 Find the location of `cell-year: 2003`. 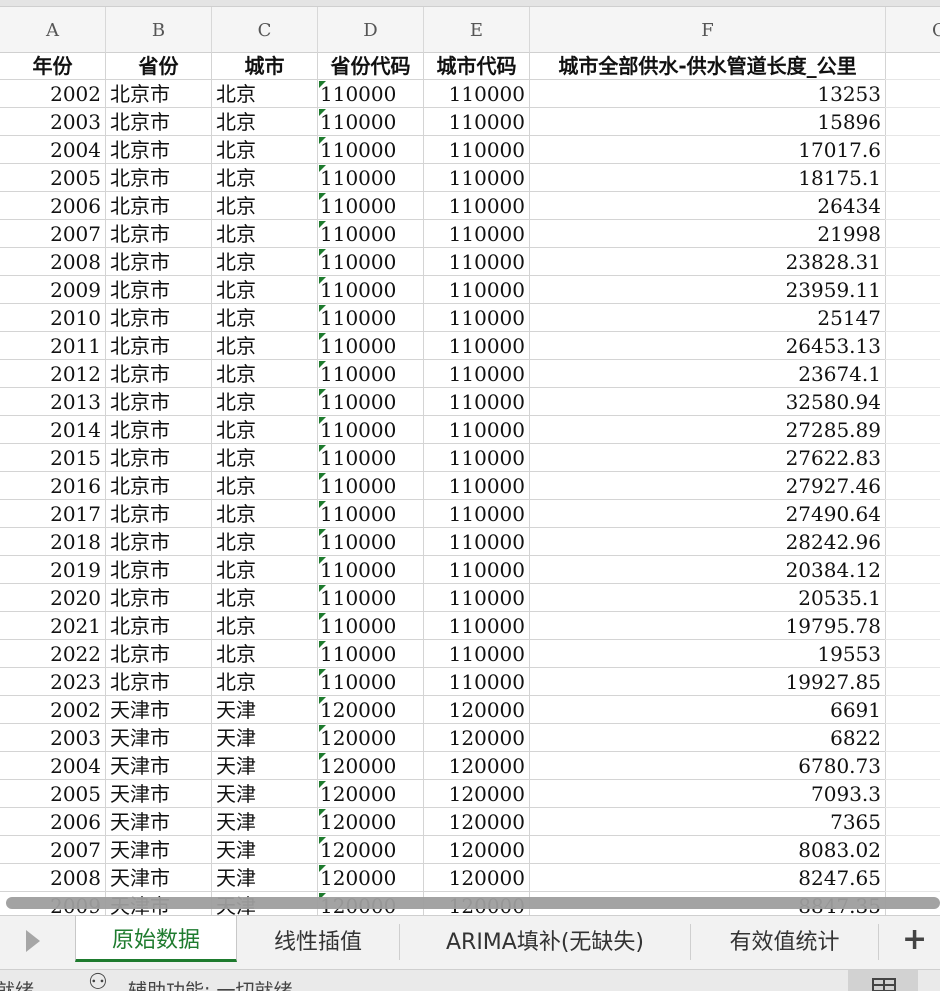

cell-year: 2003 is located at coordinates (53, 122).